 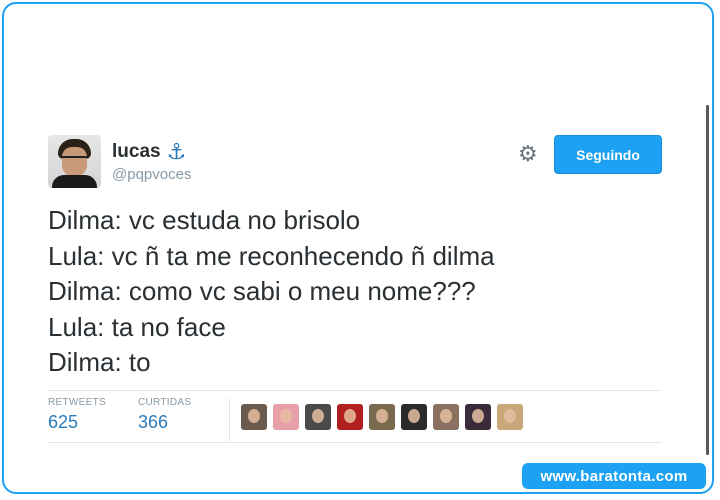 What do you see at coordinates (528, 154) in the screenshot?
I see `gear-icon: ⚙` at bounding box center [528, 154].